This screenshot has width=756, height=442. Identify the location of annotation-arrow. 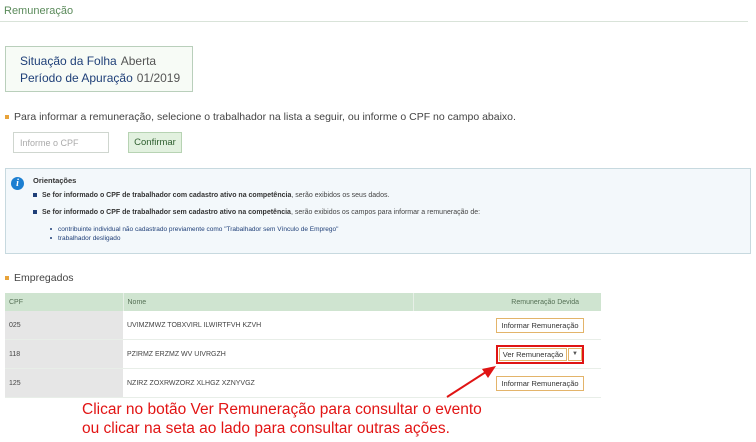
(471, 382).